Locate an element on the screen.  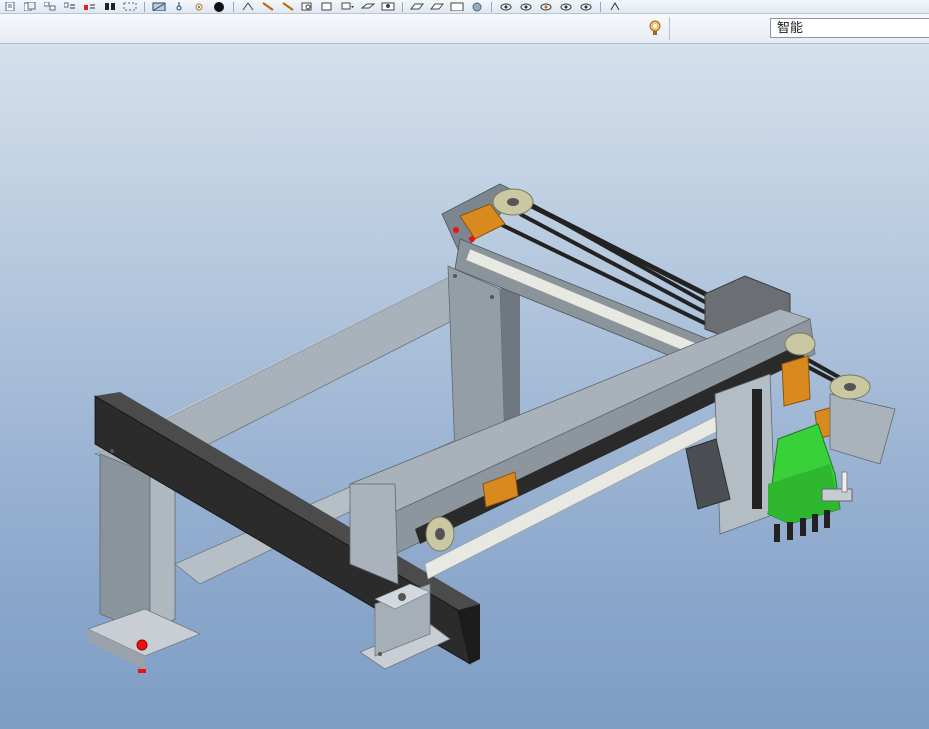
main-toolbar is located at coordinates (464, 7).